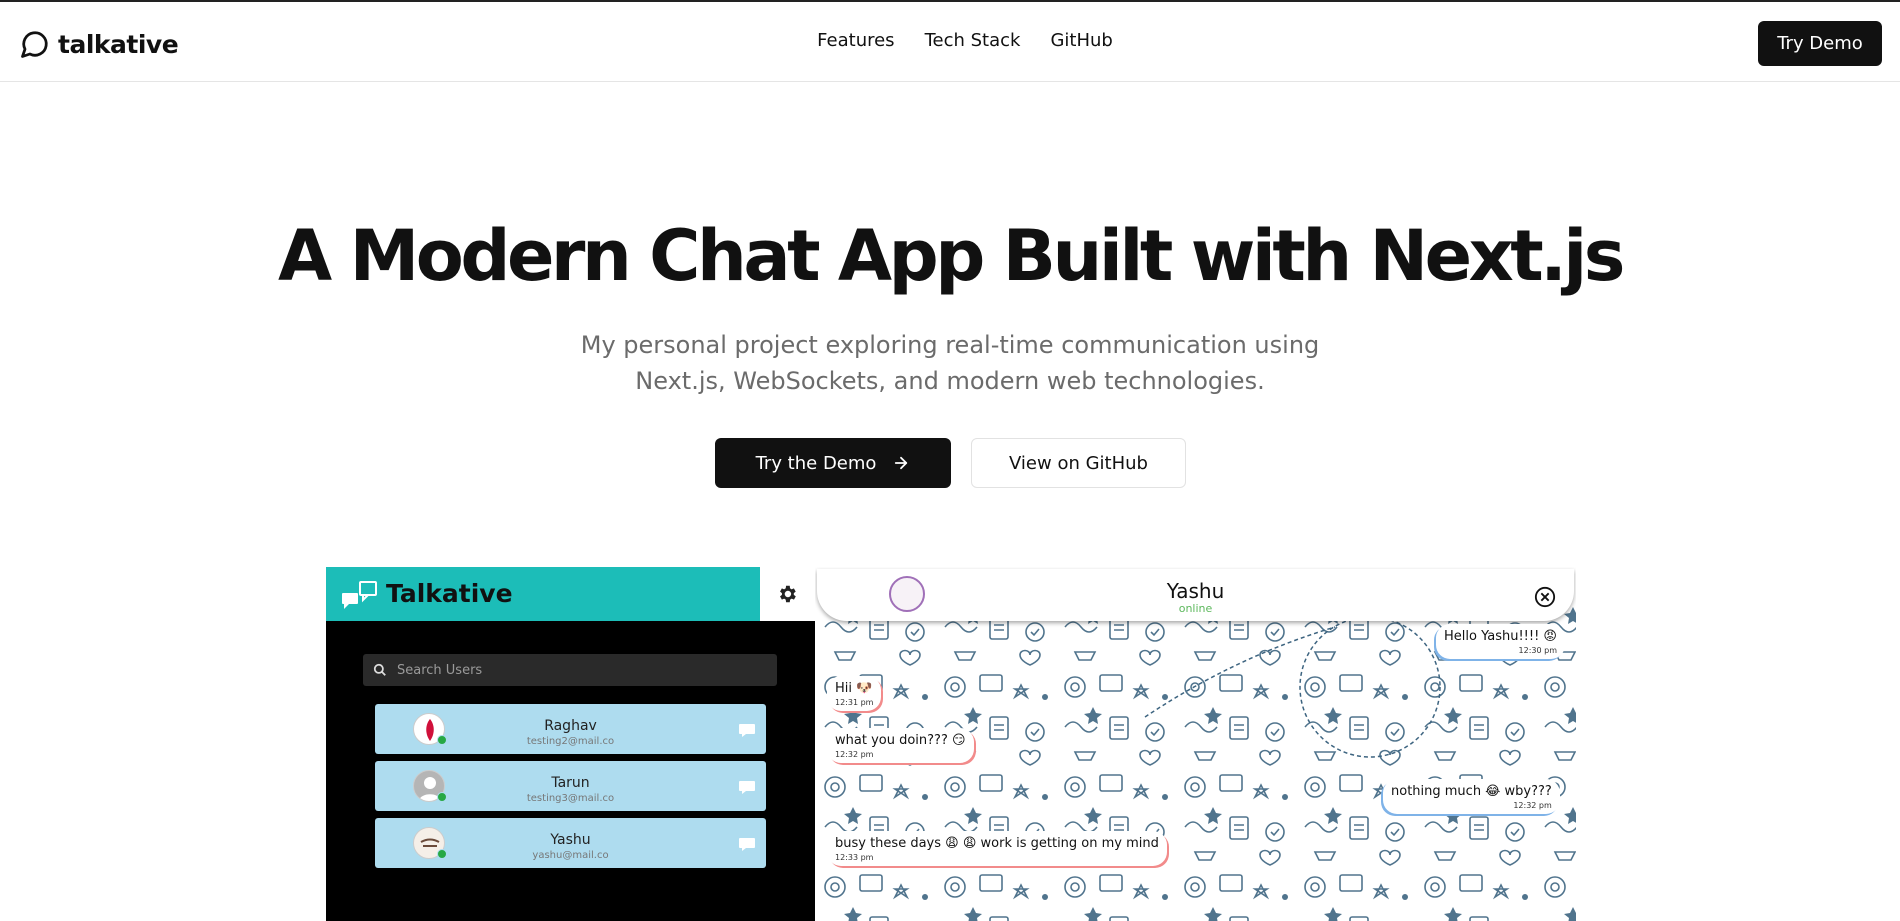 This screenshot has width=1900, height=921. Describe the element at coordinates (855, 40) in the screenshot. I see `nav-link-features: Features` at that location.